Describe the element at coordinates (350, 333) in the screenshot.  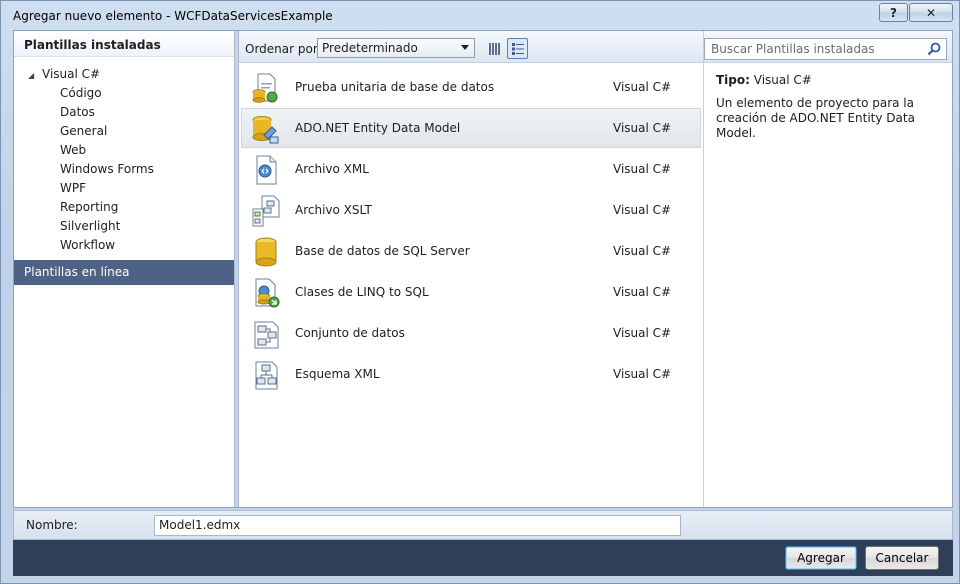
I see `template-name: Conjunto de datos` at that location.